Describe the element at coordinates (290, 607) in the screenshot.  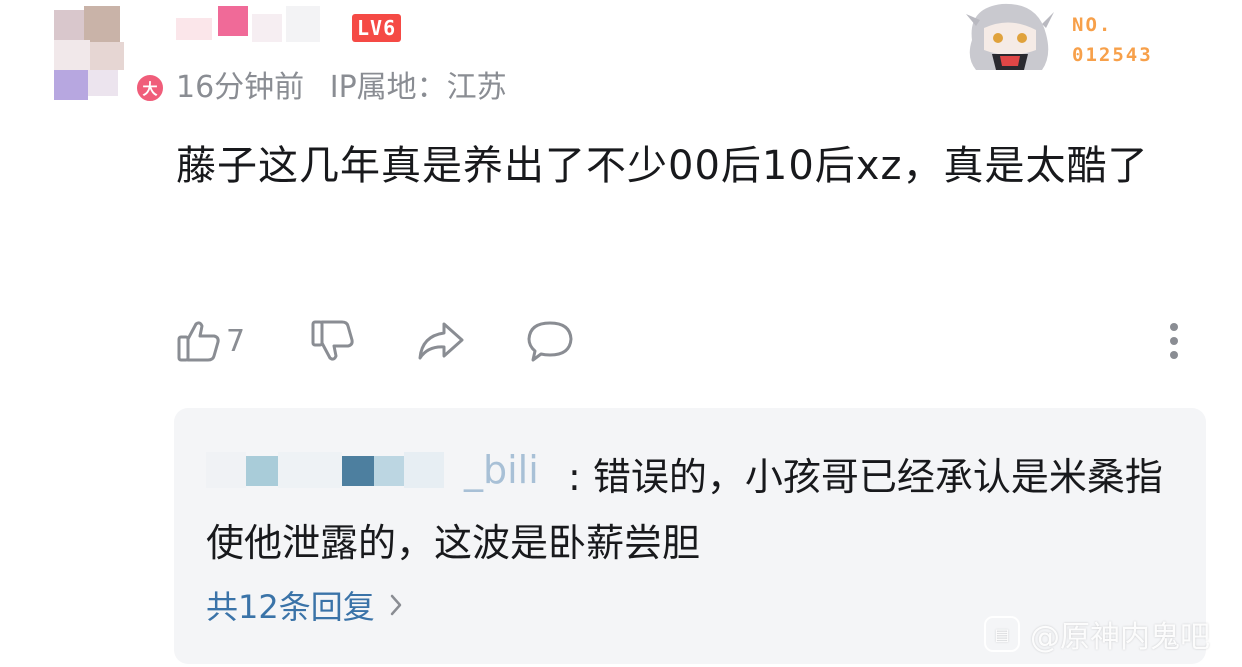
I see `view-replies-label: 共12条回复` at that location.